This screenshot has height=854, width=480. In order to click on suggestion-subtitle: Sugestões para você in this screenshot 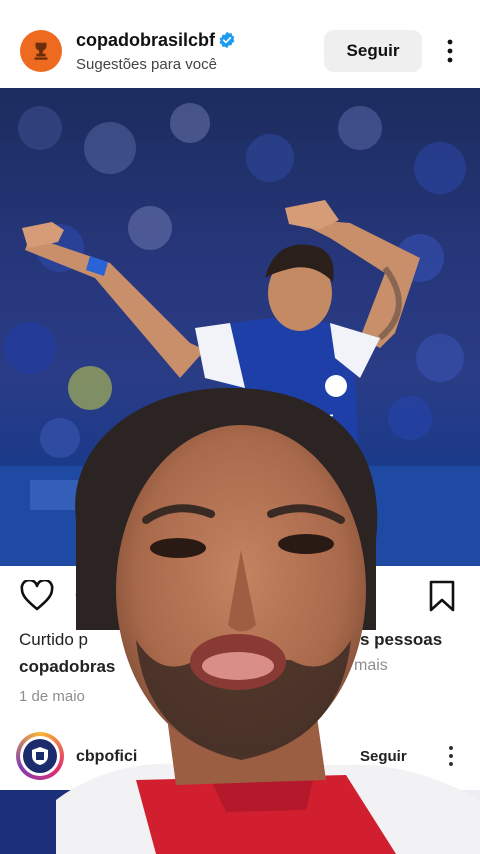, I will do `click(146, 64)`.